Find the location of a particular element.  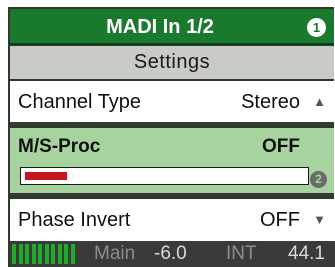

title-bar: MADI In 1/2 1 is located at coordinates (172, 27).